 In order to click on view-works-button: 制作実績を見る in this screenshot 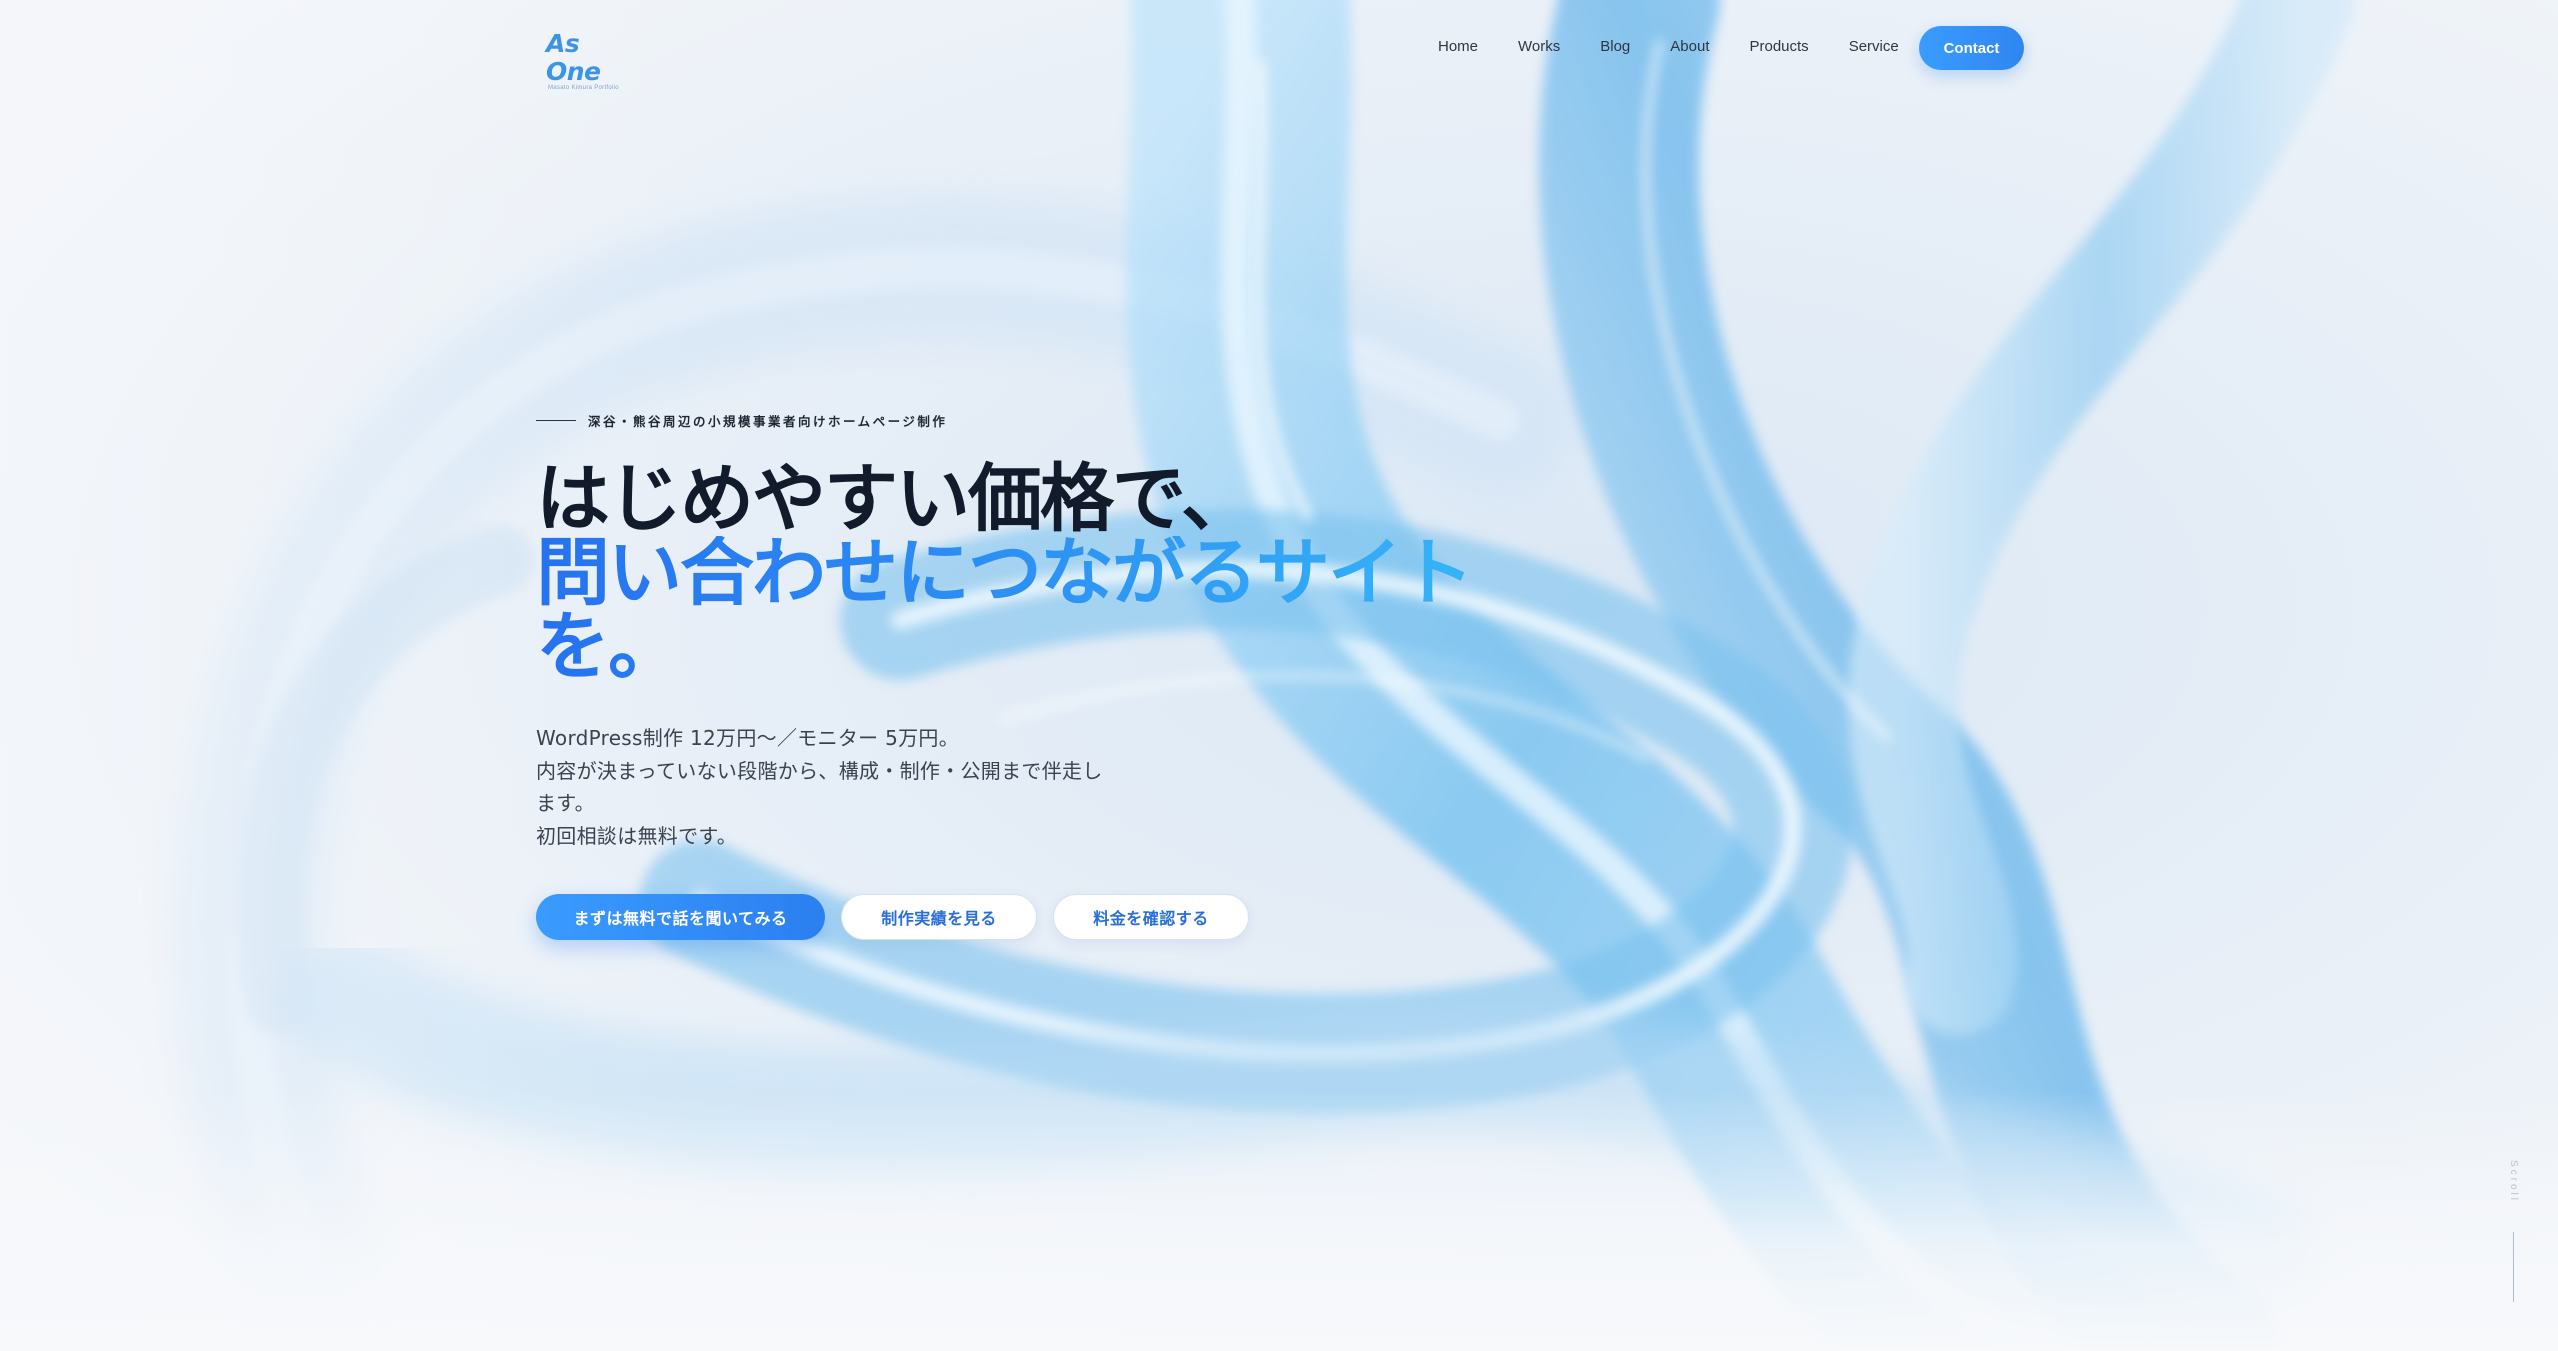, I will do `click(939, 917)`.